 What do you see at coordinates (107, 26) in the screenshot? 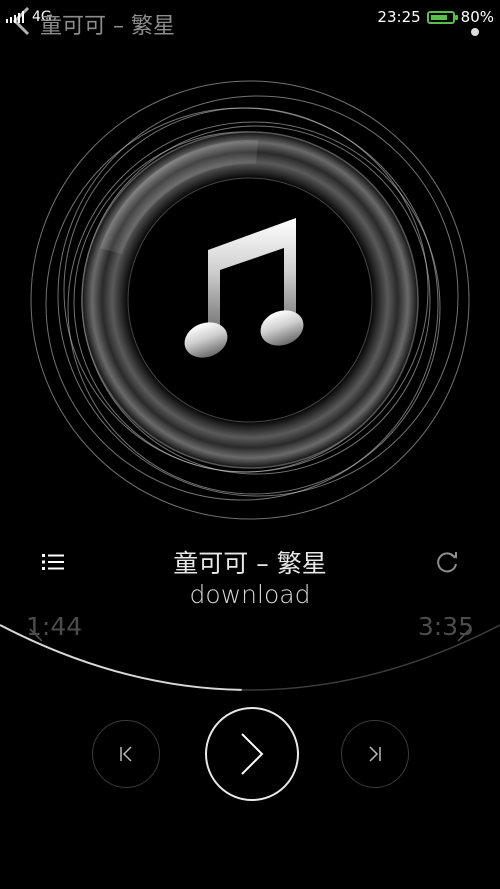
I see `header-title: 童可可 – 繁星` at bounding box center [107, 26].